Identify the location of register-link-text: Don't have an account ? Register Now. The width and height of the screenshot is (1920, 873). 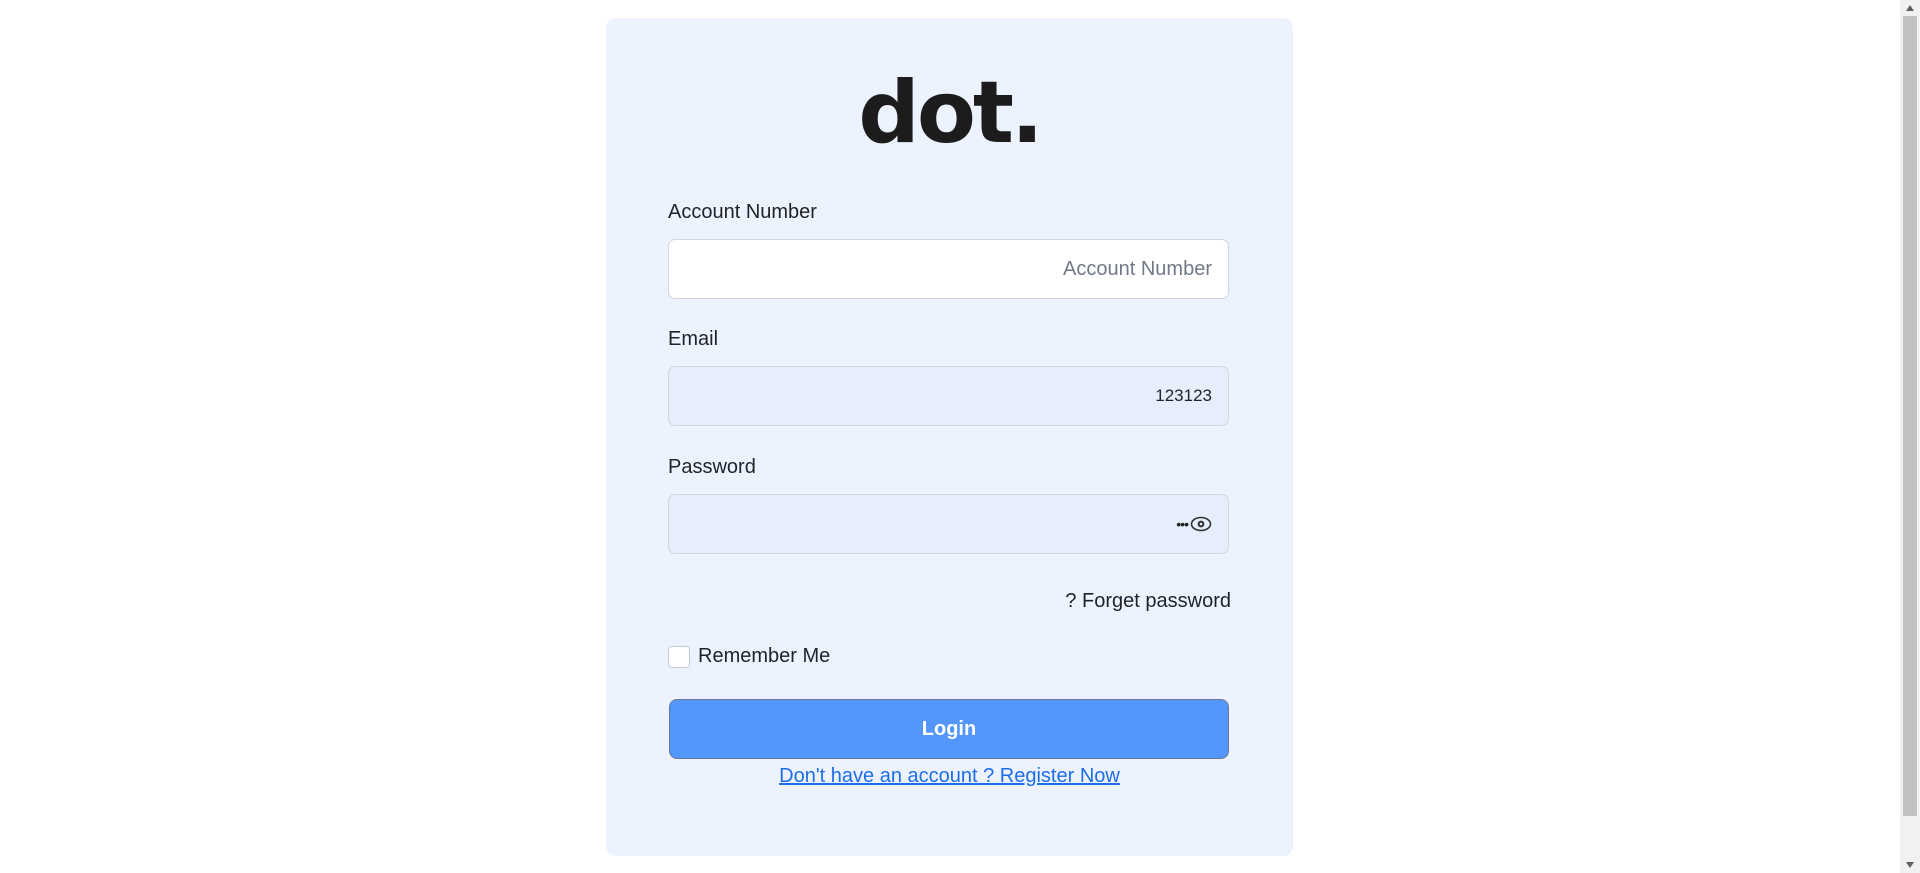
(949, 776).